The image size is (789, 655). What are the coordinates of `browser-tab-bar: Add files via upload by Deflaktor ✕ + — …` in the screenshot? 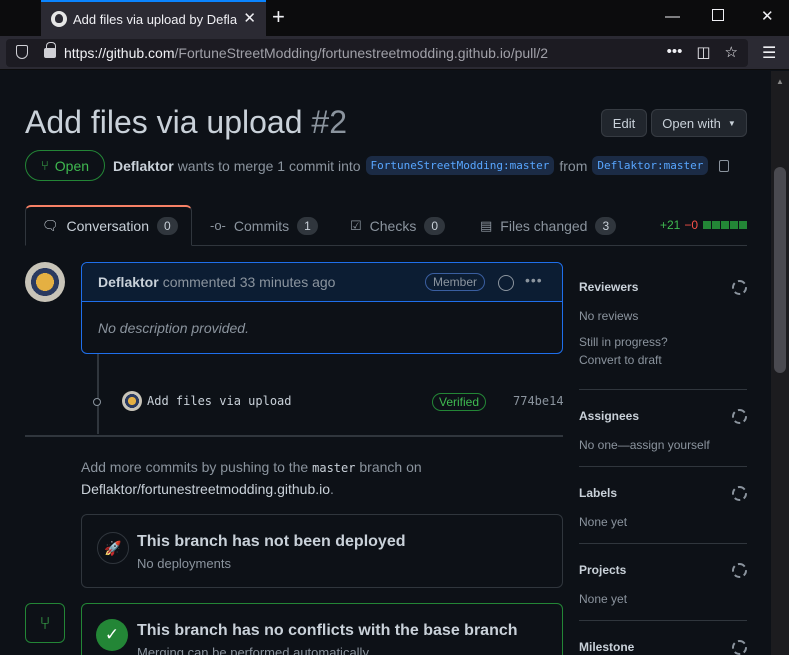 It's located at (394, 18).